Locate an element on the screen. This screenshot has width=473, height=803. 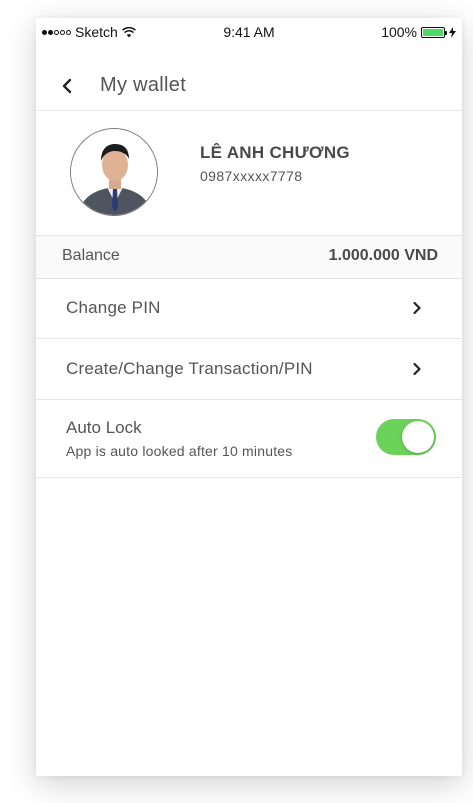
toggle-knob is located at coordinates (418, 437).